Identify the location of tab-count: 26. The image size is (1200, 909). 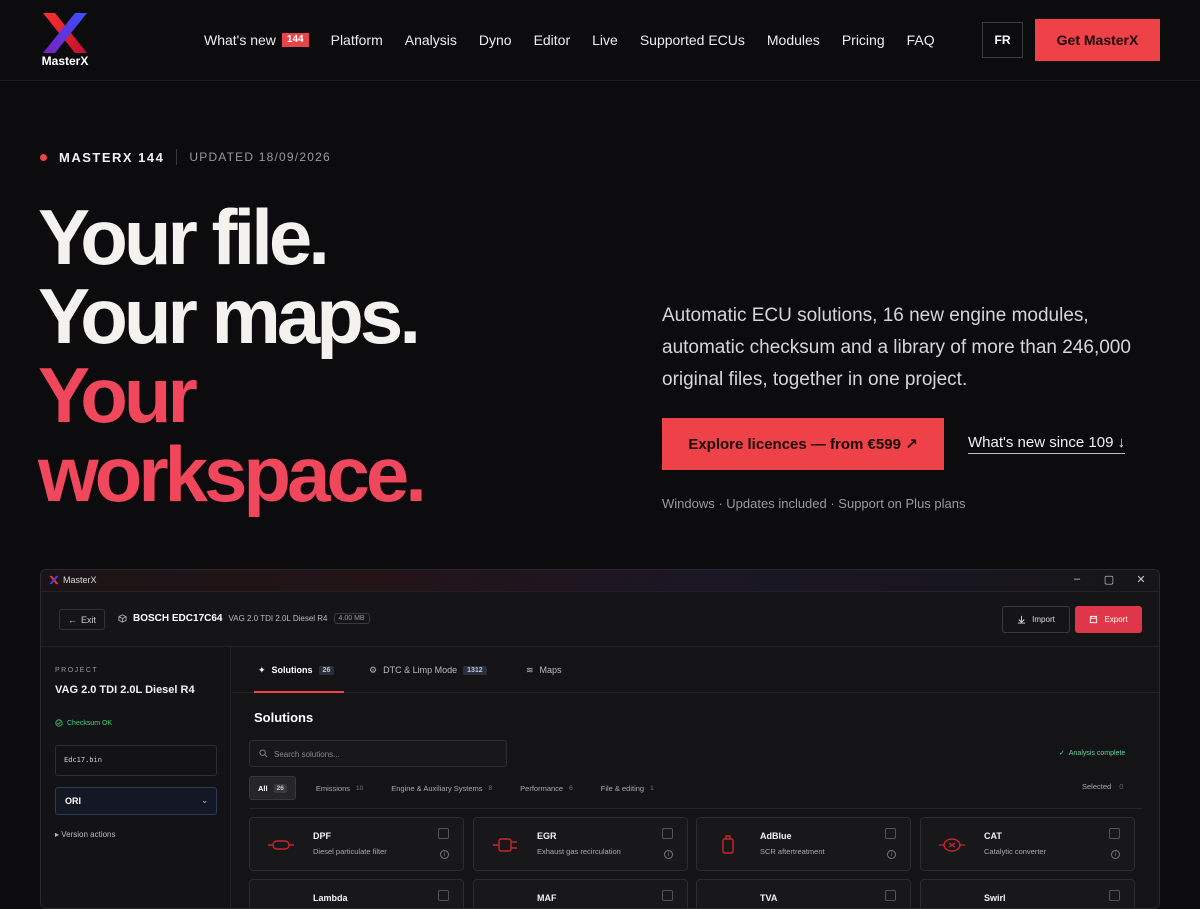
(326, 670).